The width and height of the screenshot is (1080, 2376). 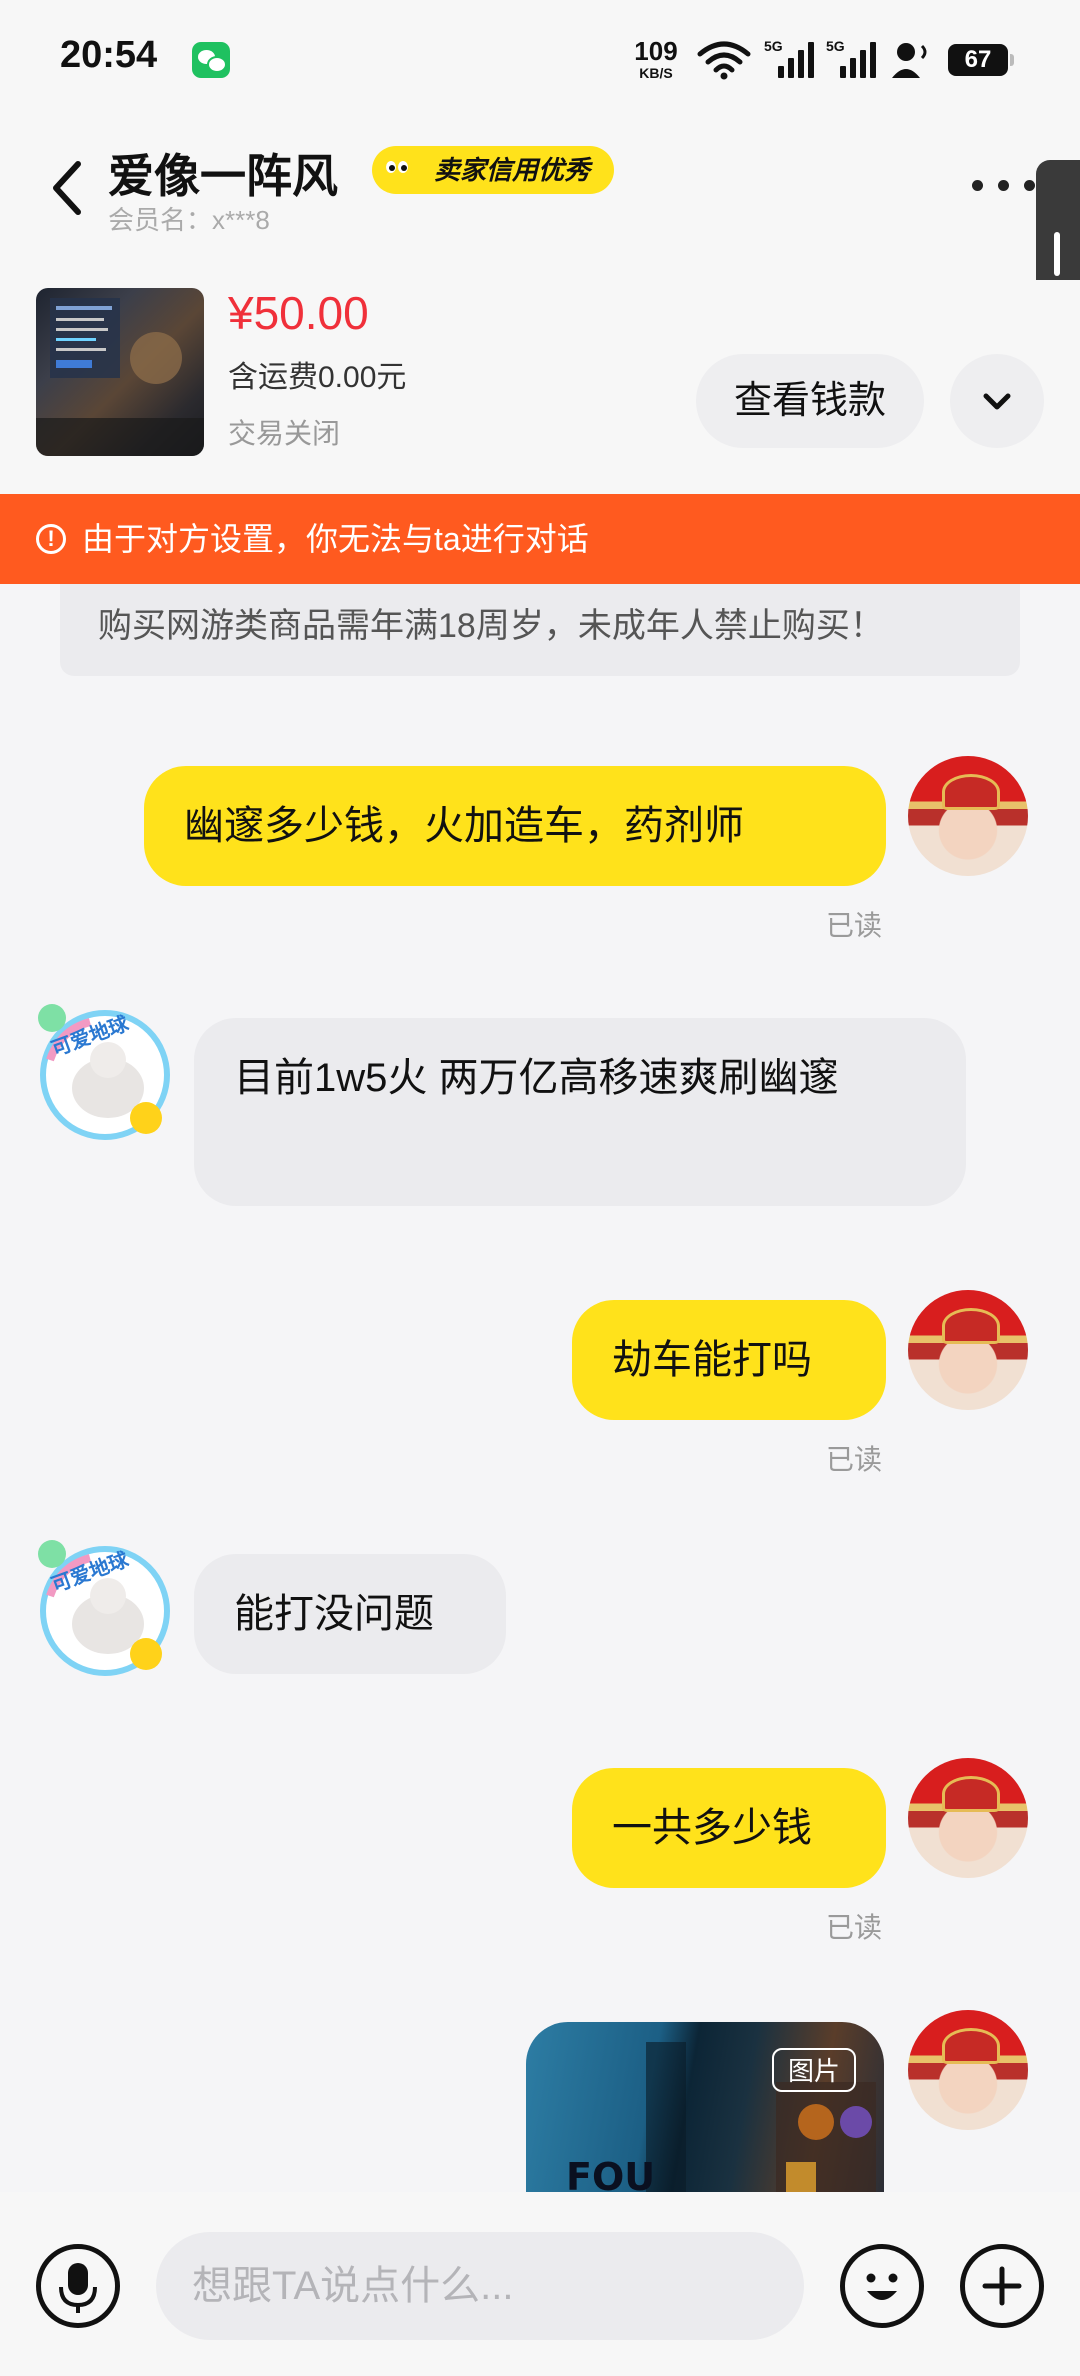 What do you see at coordinates (610, 2173) in the screenshot?
I see `svg-text: FOU` at bounding box center [610, 2173].